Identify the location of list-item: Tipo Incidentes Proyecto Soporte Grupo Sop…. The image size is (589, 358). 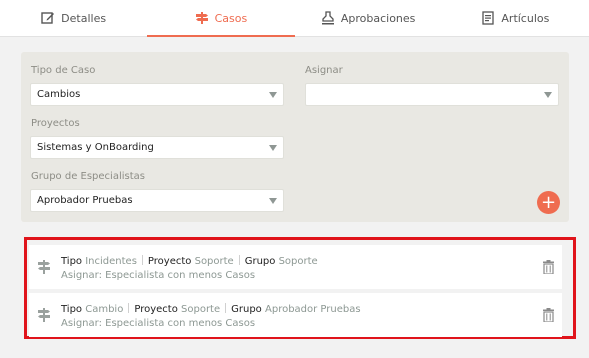
(295, 267).